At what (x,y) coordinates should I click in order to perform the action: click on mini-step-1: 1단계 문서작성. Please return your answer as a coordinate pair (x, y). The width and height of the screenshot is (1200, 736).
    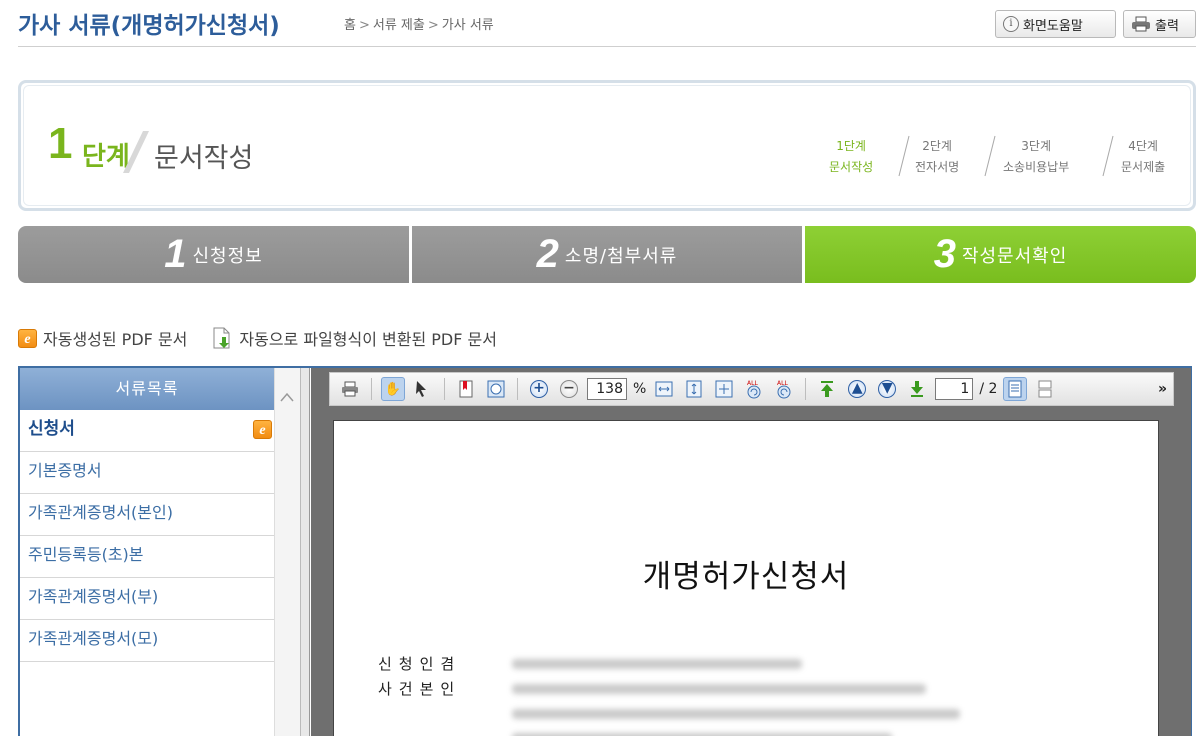
    Looking at the image, I should click on (851, 156).